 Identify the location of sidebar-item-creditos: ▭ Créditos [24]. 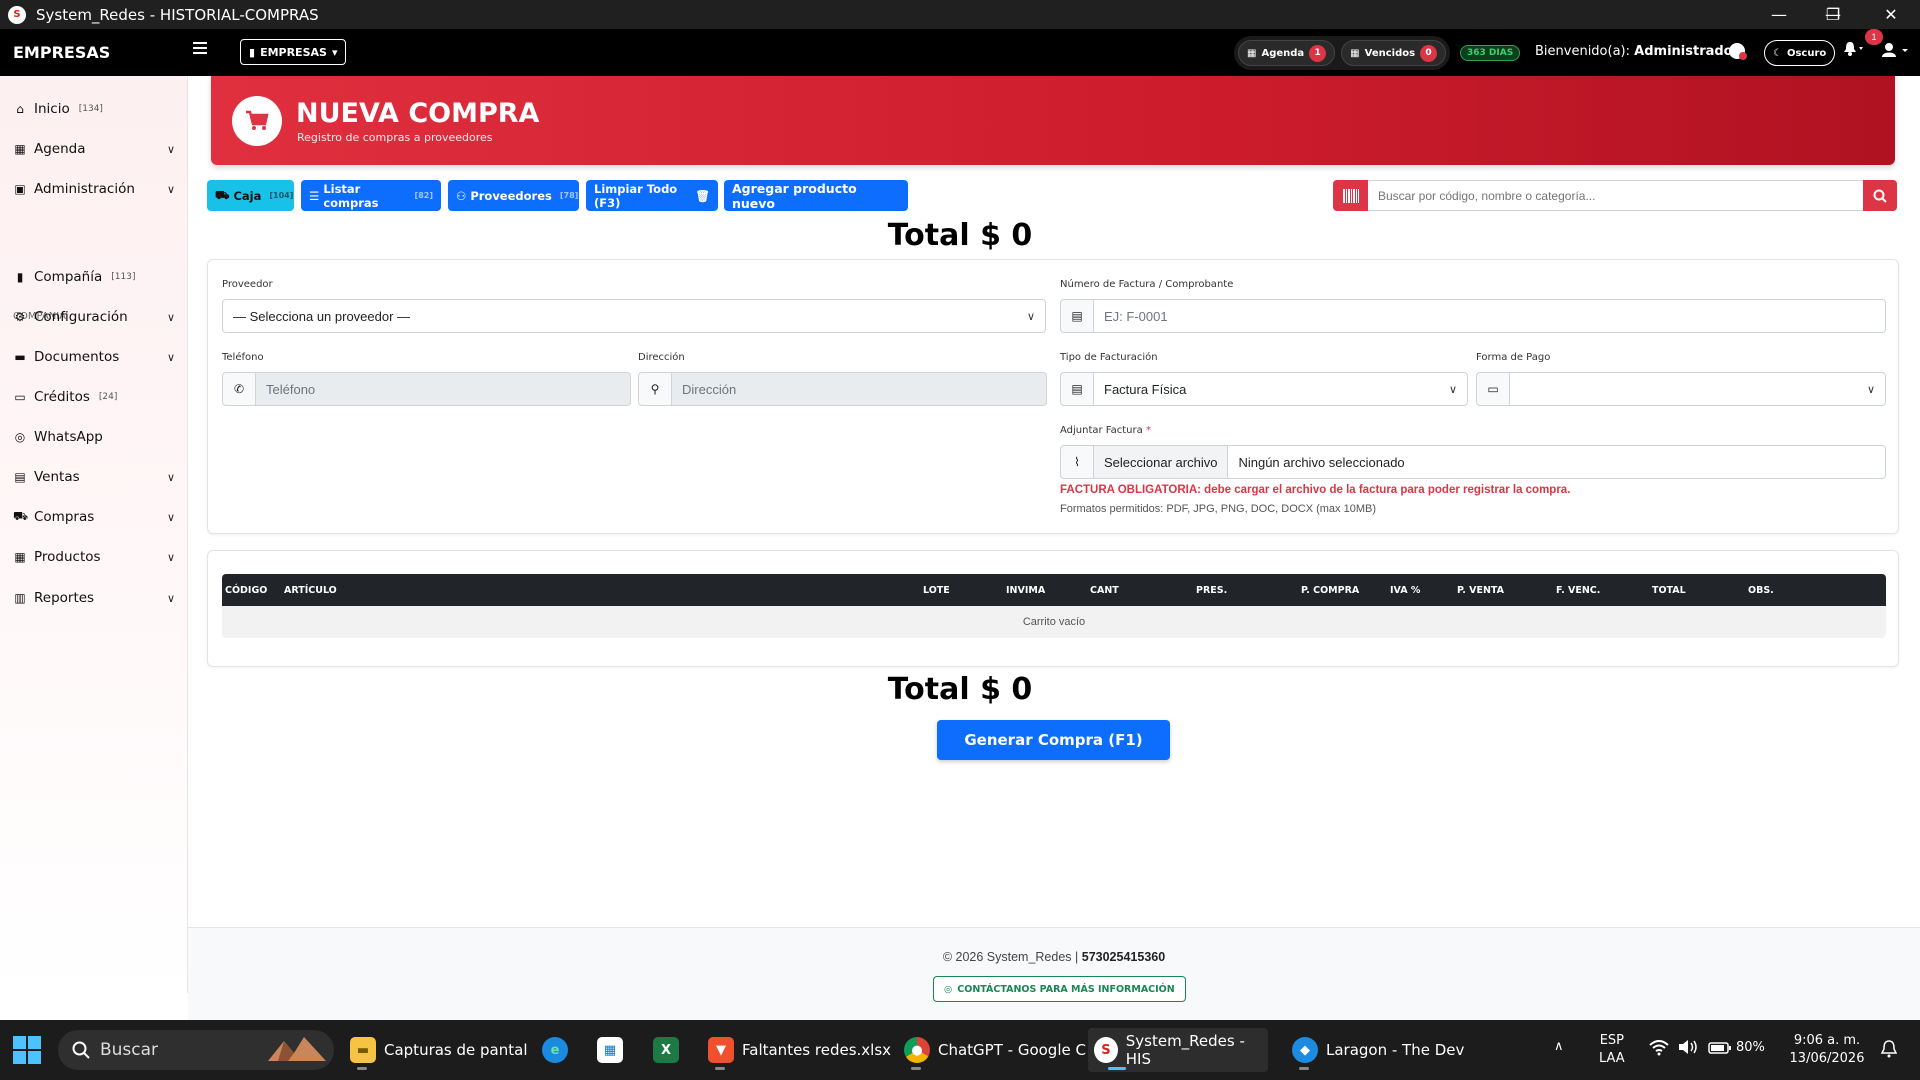
(94, 397).